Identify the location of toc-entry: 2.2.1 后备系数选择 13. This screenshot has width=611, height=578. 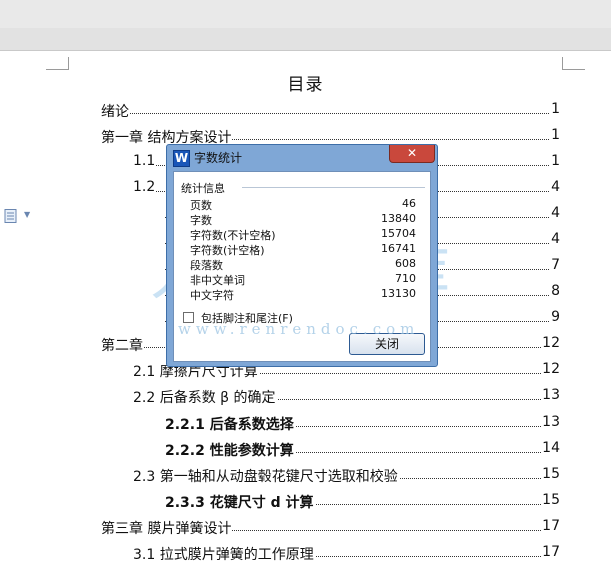
(362, 424).